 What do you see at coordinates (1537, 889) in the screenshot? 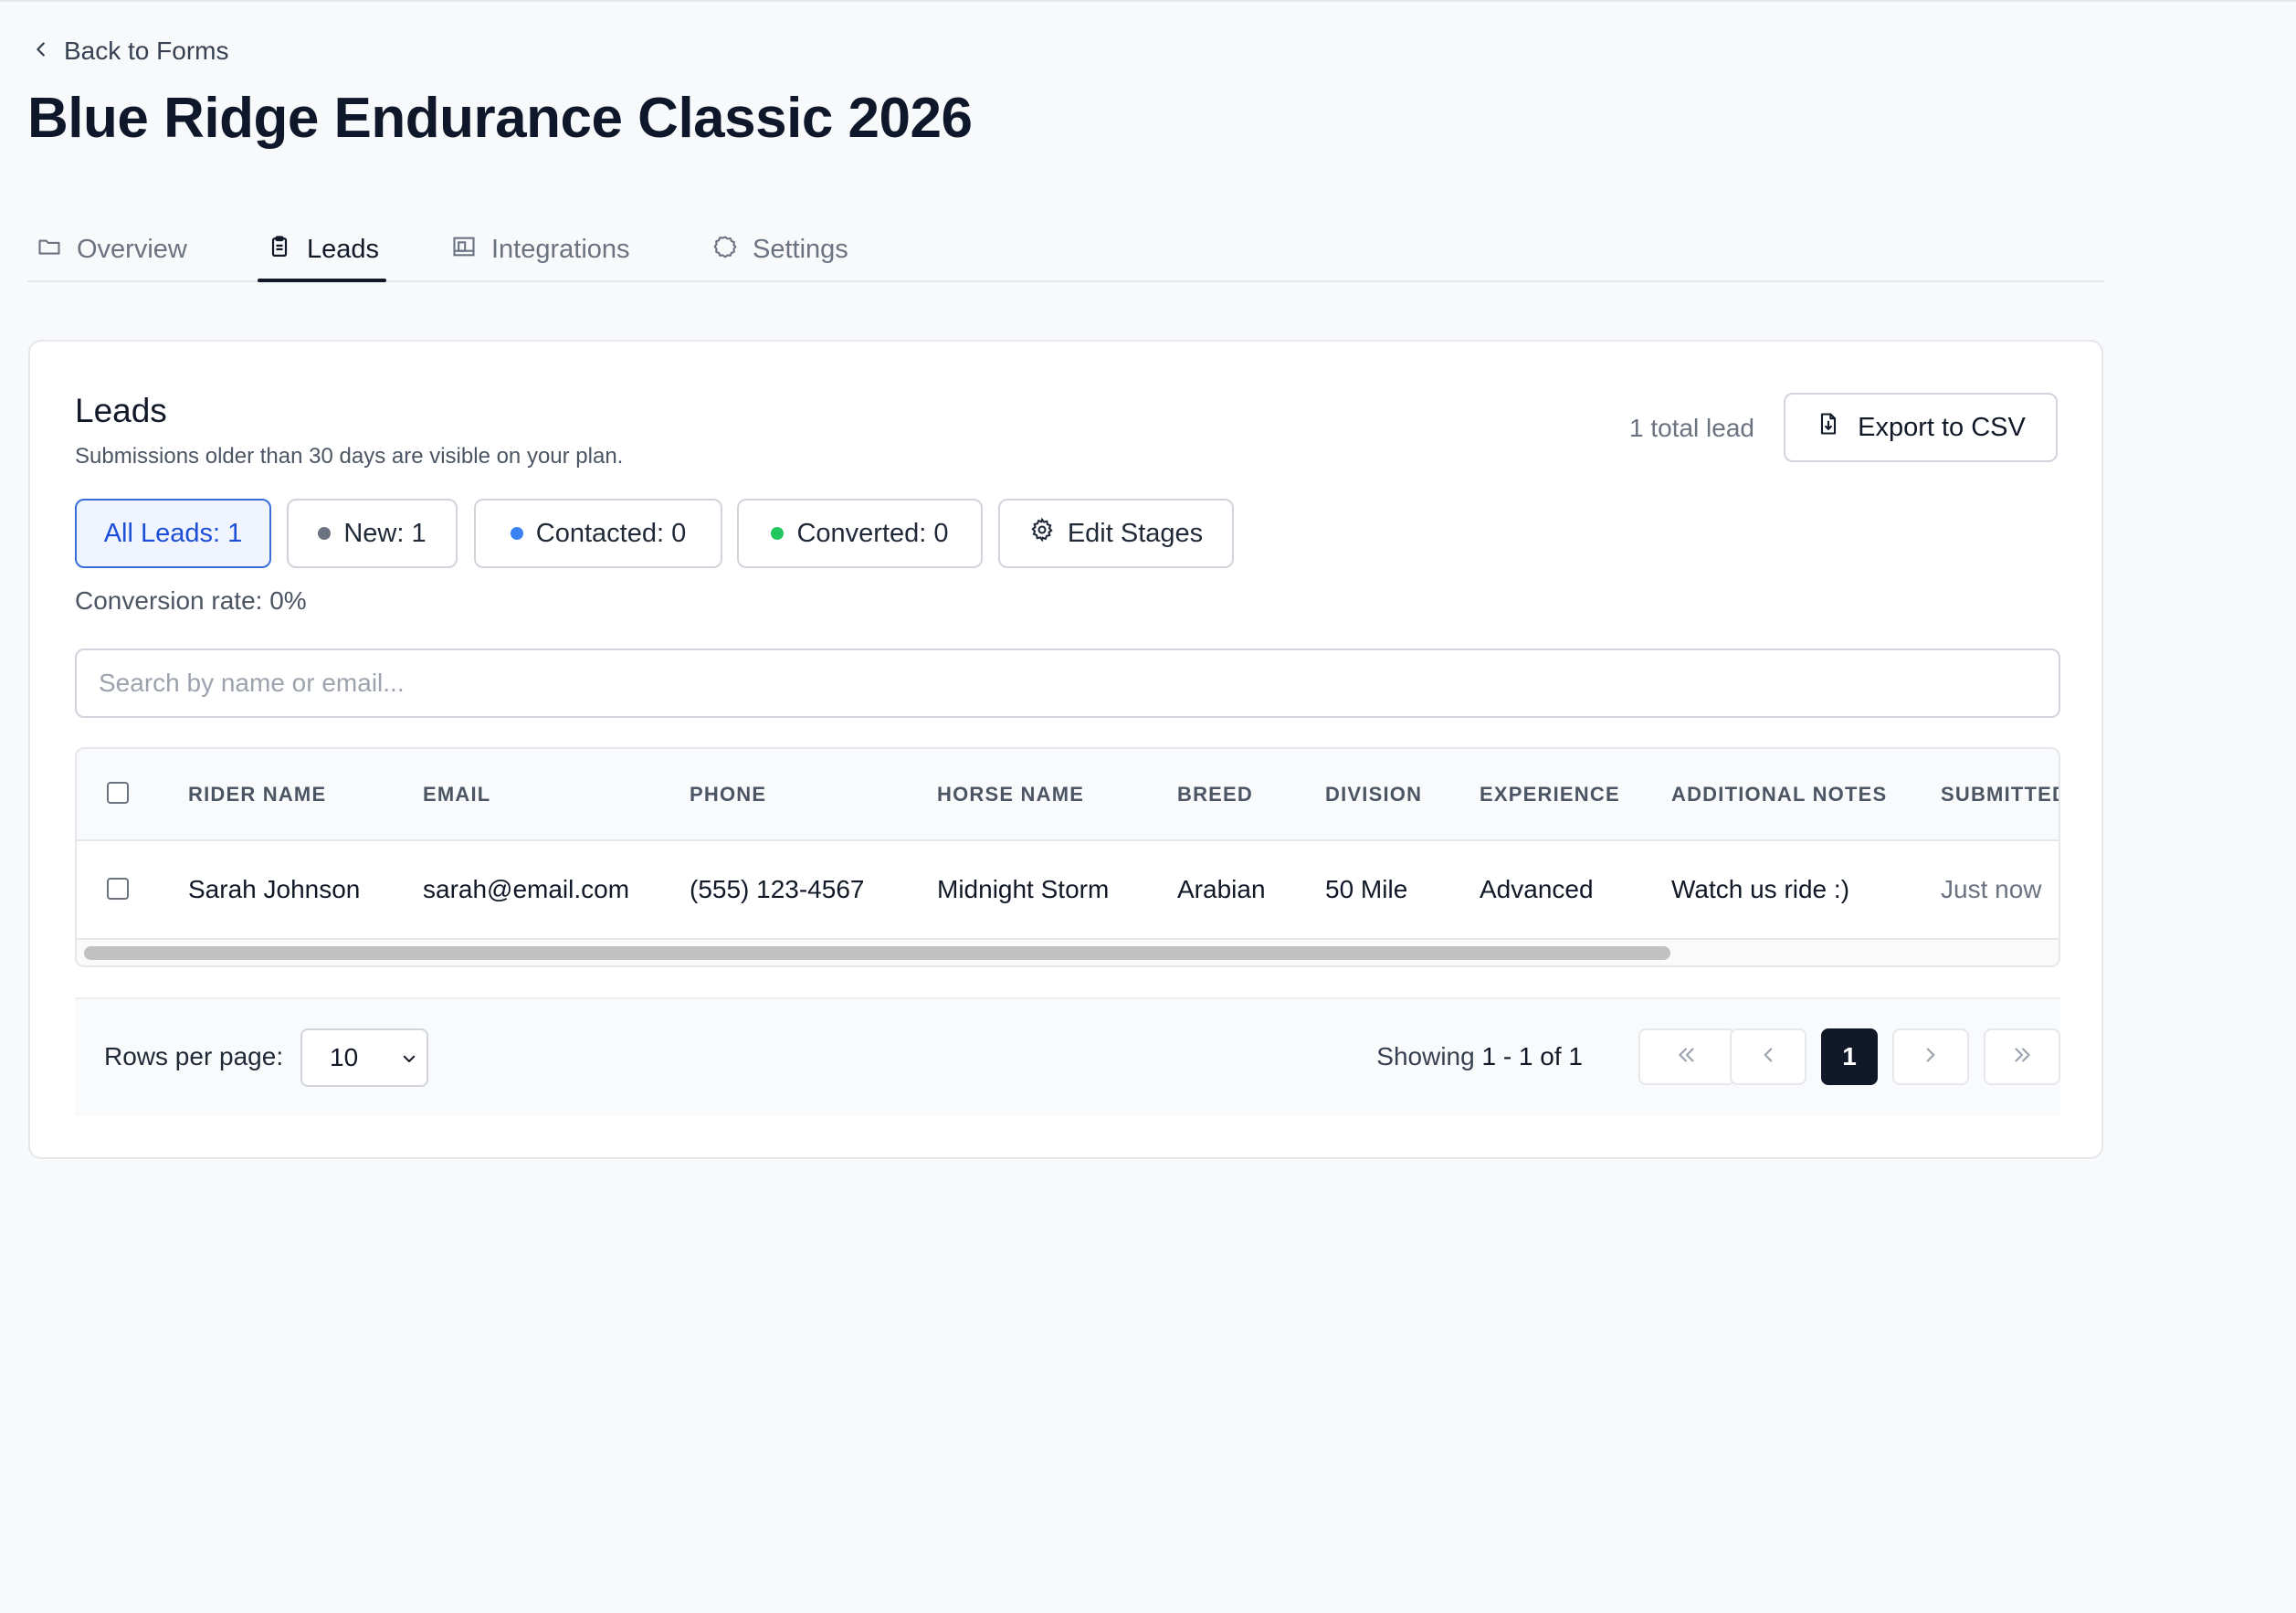
I see `experience-cell: Advanced` at bounding box center [1537, 889].